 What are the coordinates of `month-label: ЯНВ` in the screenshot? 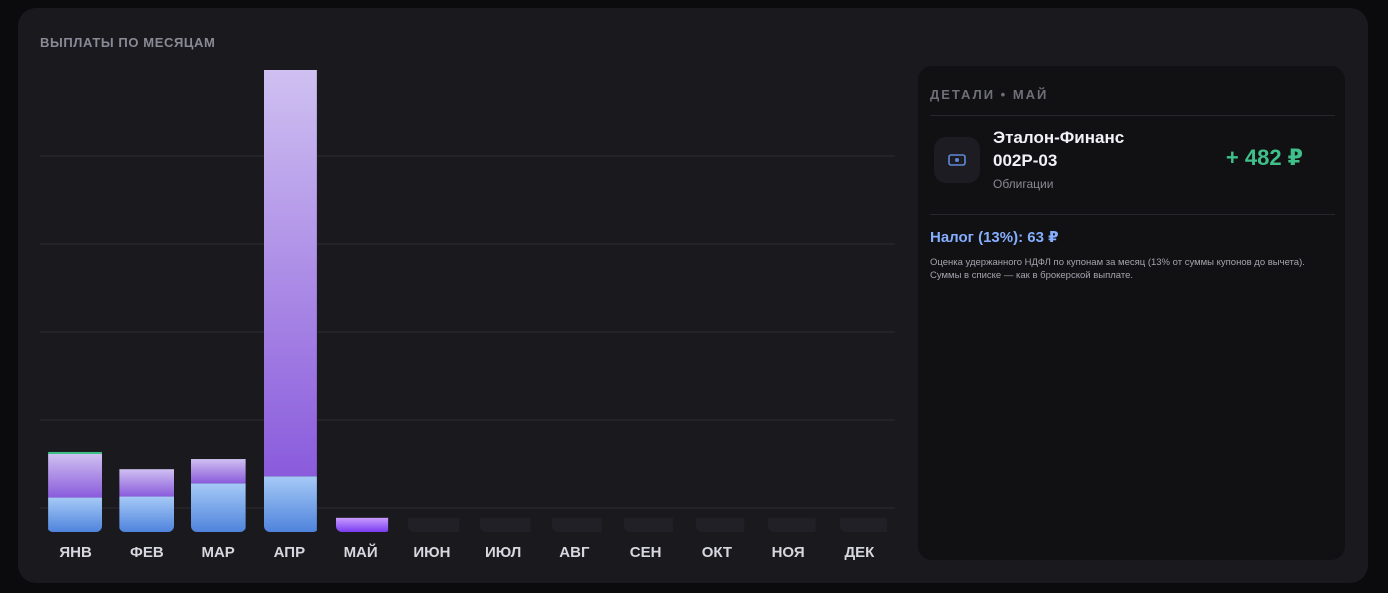 It's located at (75, 552).